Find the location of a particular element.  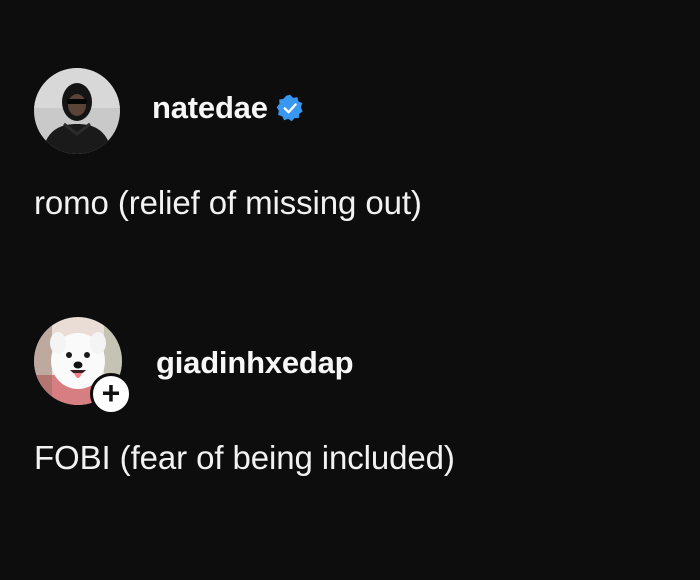

user-avatar is located at coordinates (77, 111).